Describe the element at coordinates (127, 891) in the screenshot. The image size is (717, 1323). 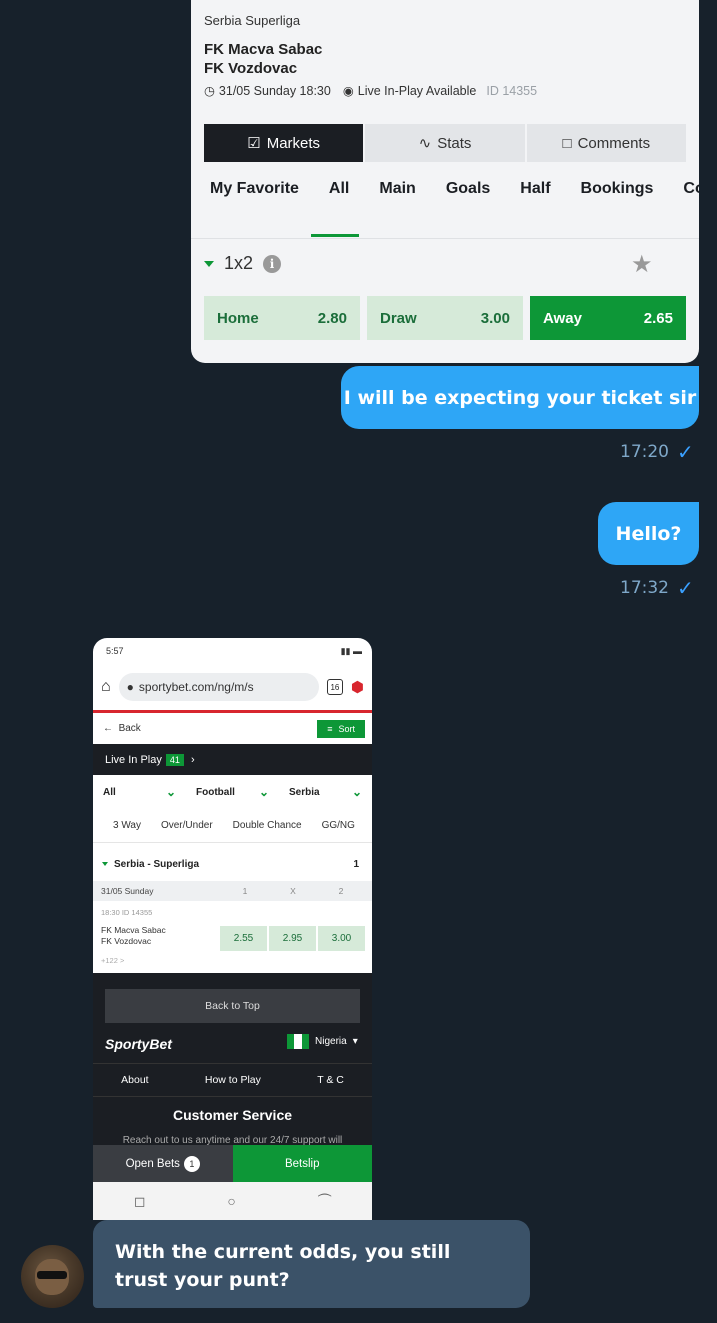
I see `date-label: 31/05 Sunday` at that location.